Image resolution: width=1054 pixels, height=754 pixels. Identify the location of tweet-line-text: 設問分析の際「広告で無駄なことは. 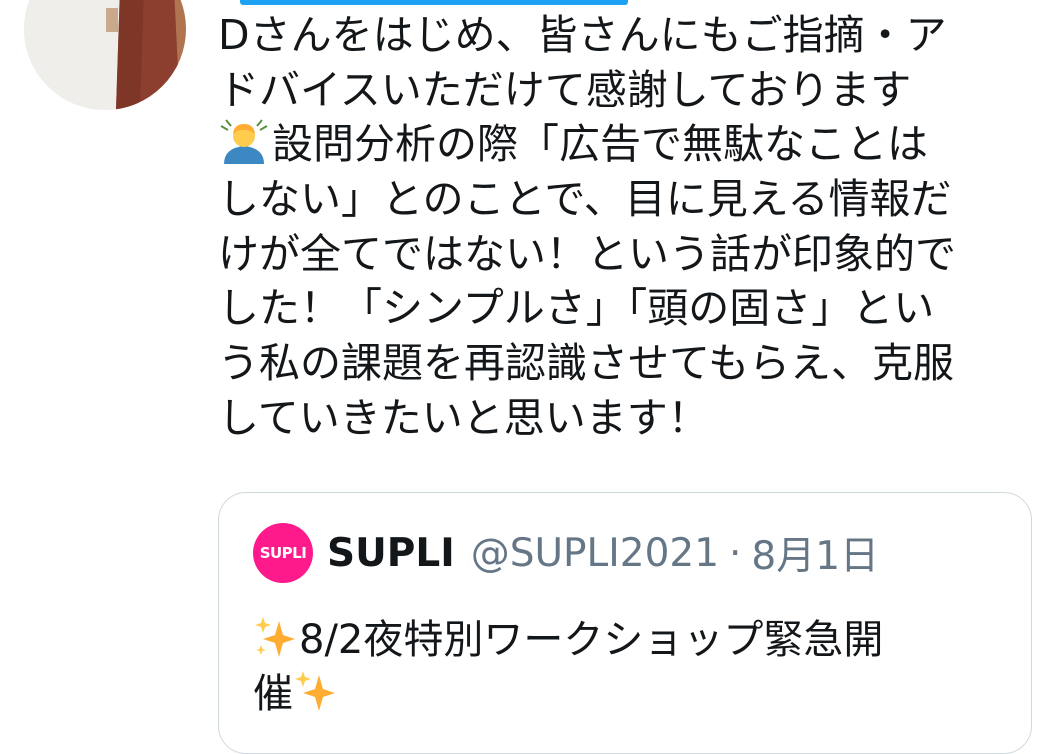
(600, 144).